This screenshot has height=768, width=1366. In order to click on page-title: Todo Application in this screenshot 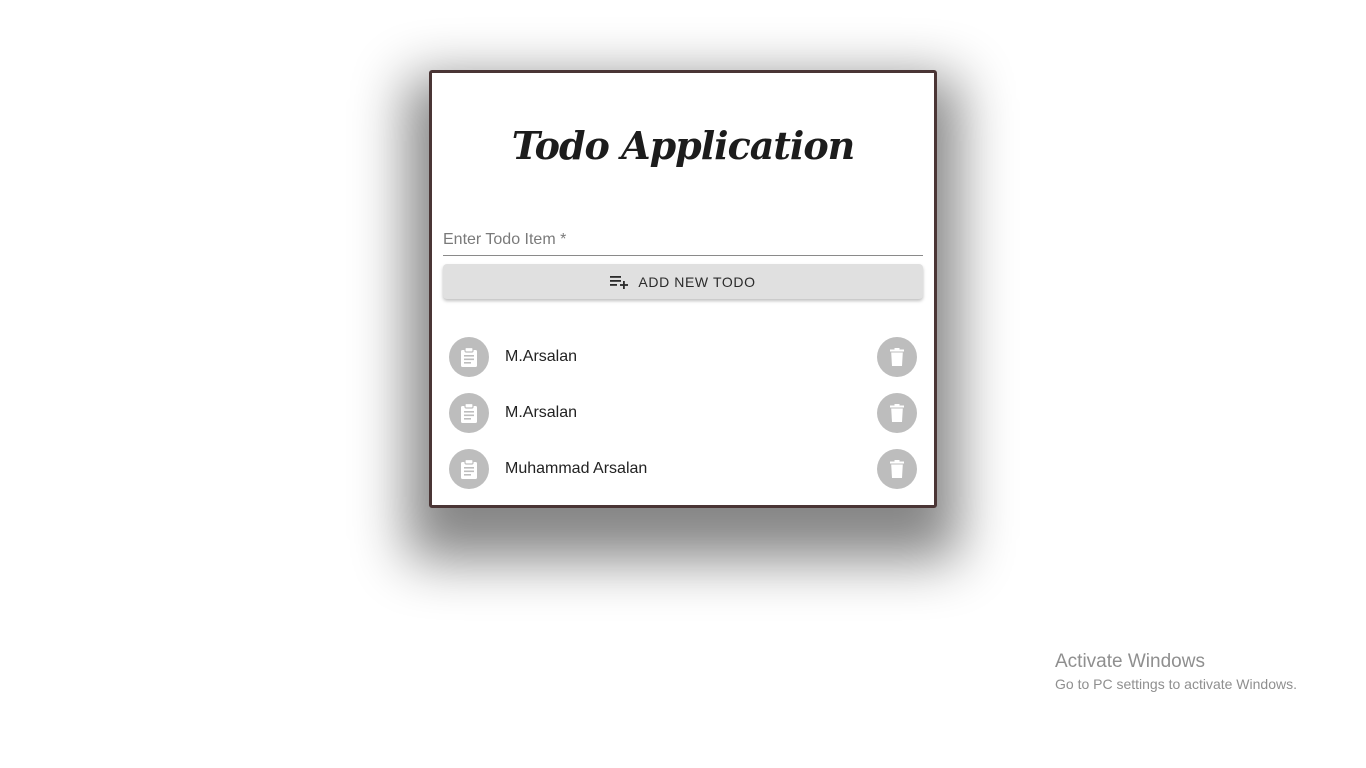, I will do `click(683, 145)`.